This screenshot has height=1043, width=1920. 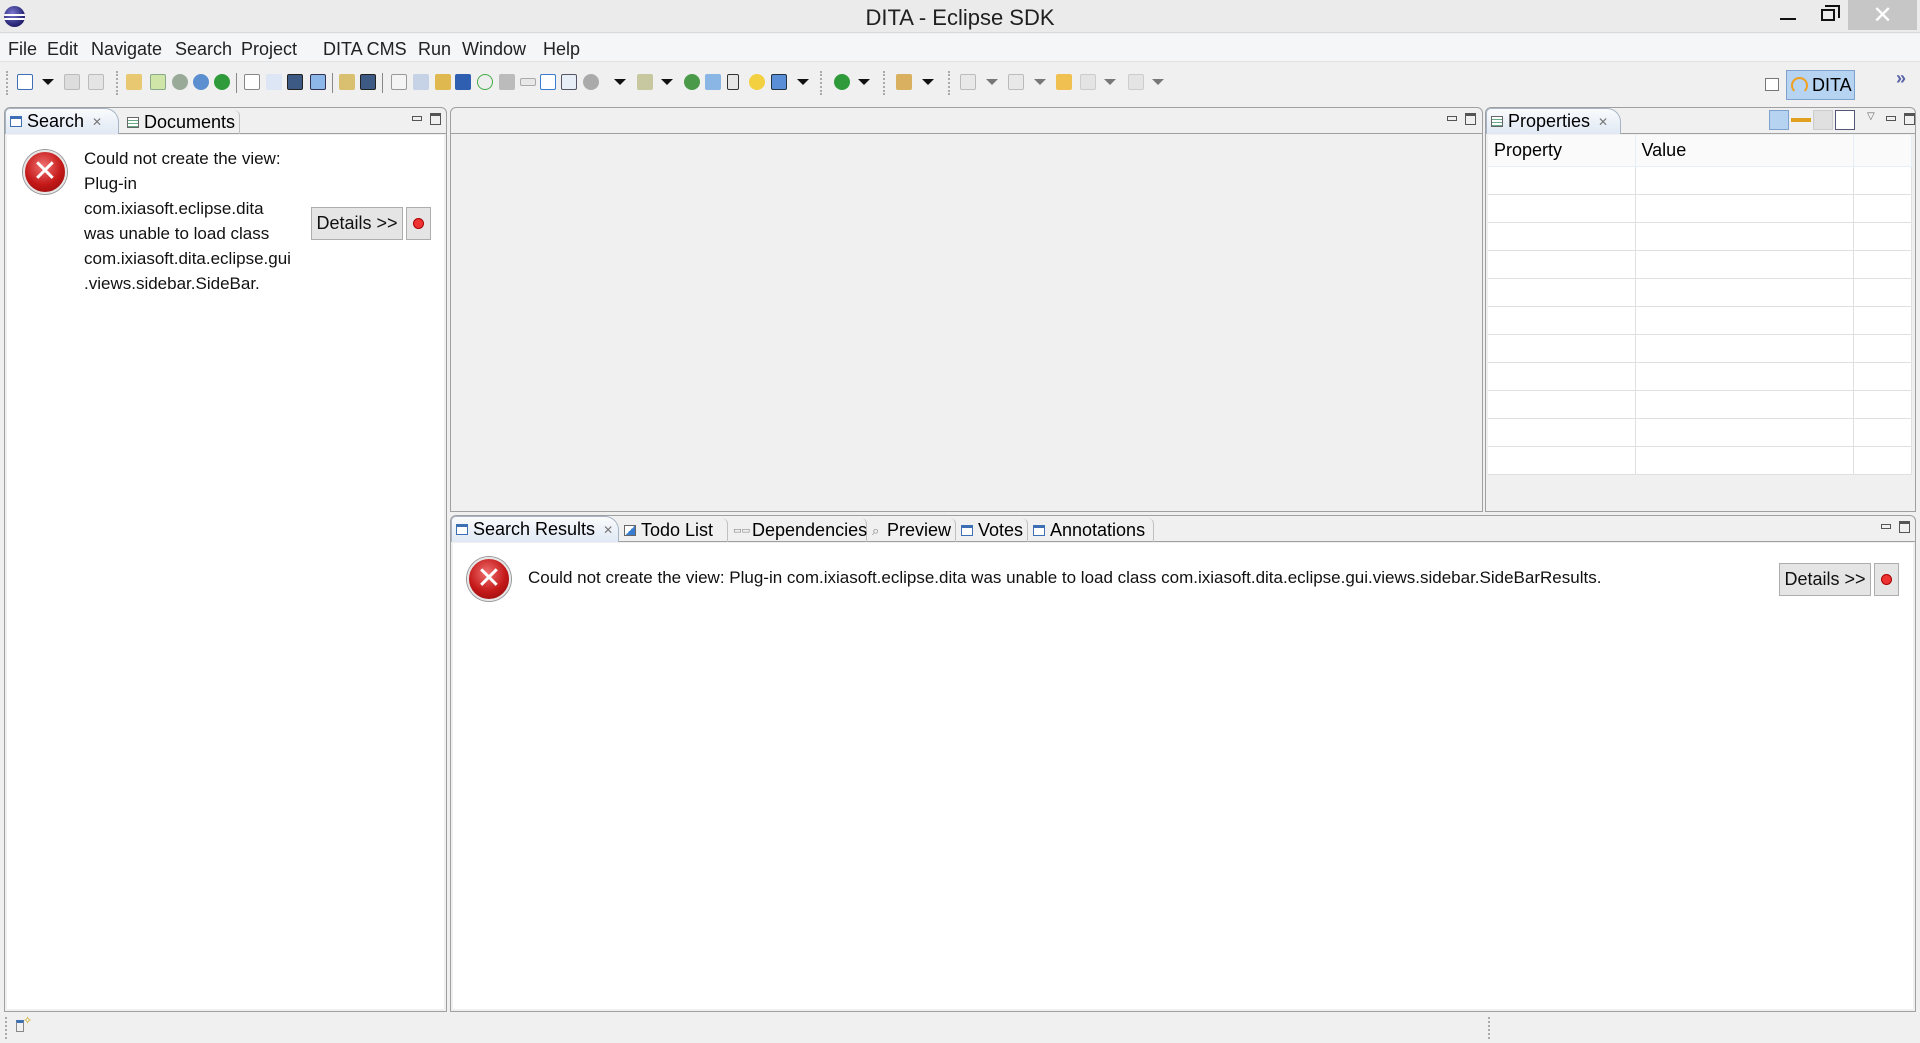 I want to click on document-icon, so click(x=507, y=82).